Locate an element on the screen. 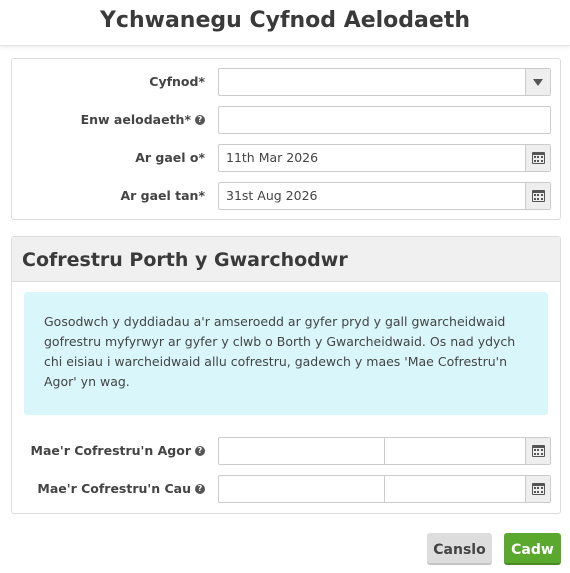 This screenshot has width=570, height=573. registration-open-row: Mae'r Cofrestru'n Agor? is located at coordinates (286, 451).